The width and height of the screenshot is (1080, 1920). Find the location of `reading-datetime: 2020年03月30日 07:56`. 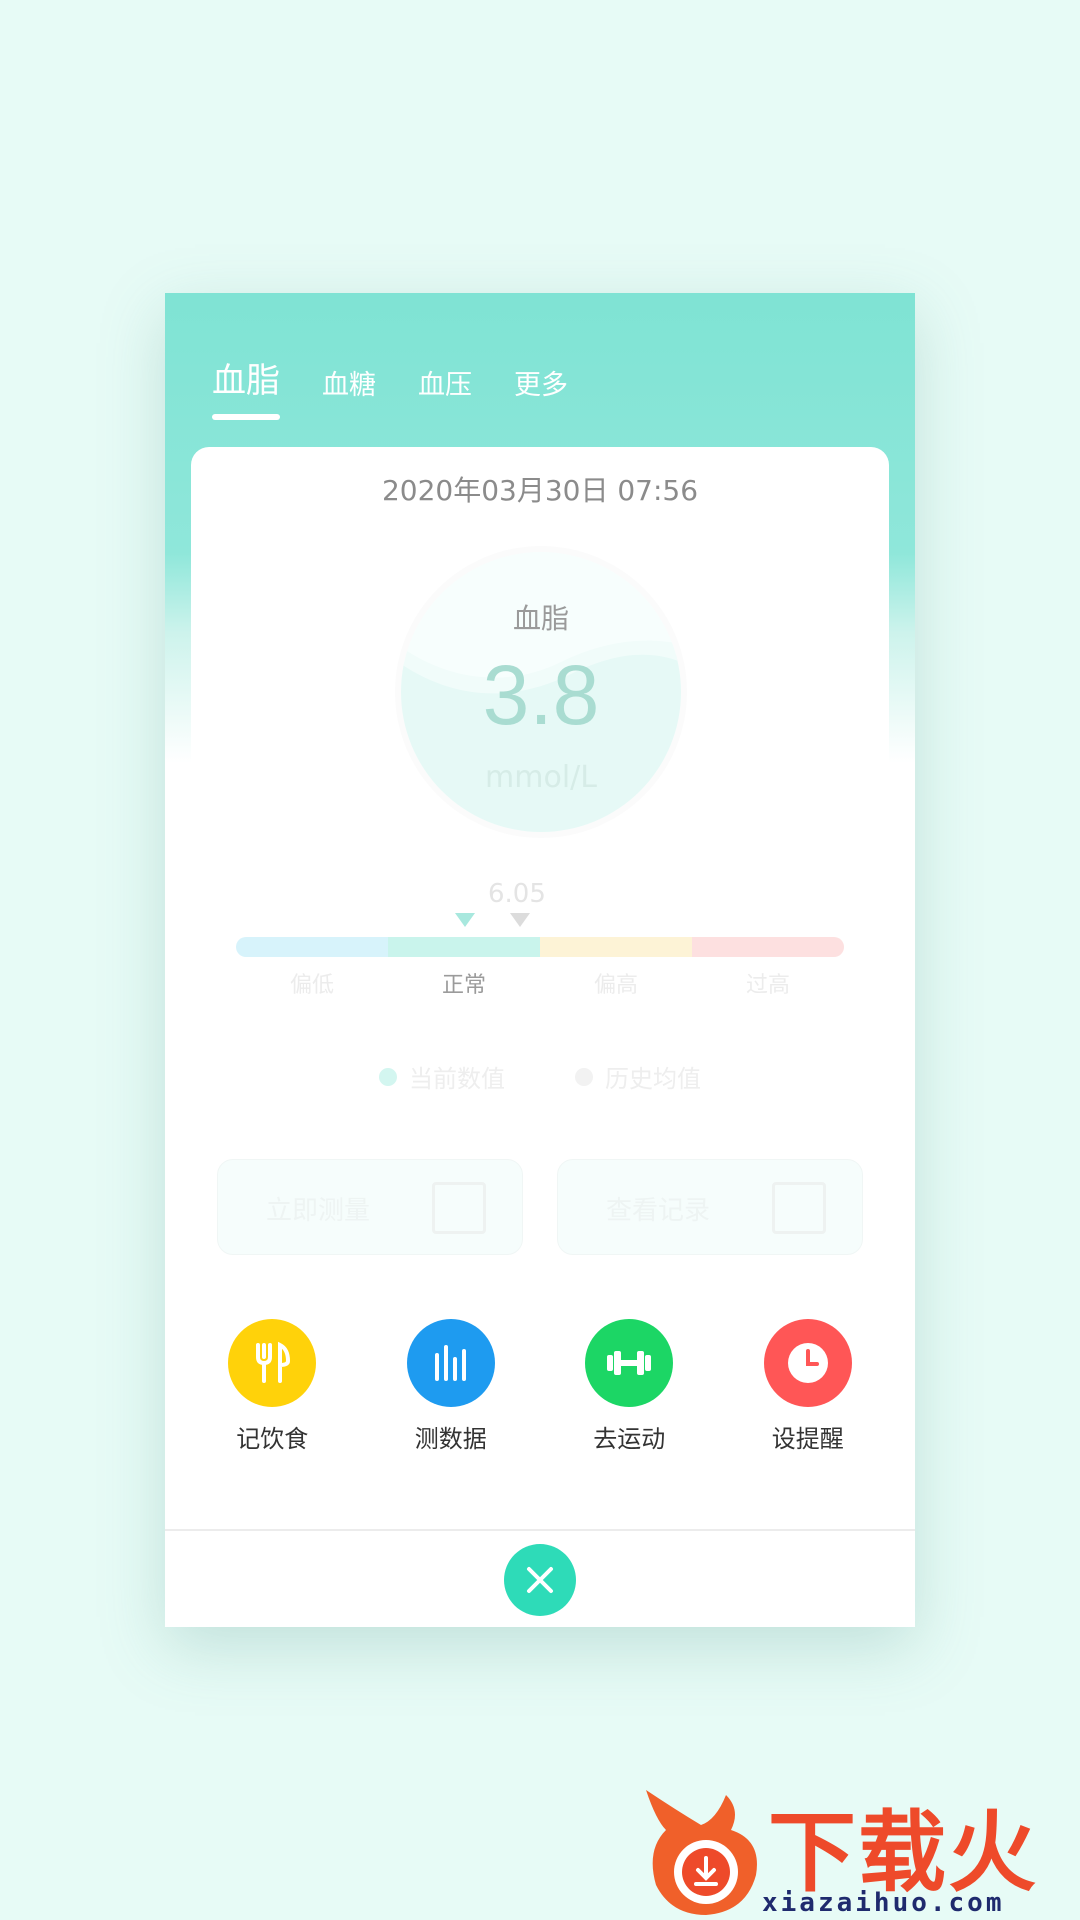

reading-datetime: 2020年03月30日 07:56 is located at coordinates (540, 490).